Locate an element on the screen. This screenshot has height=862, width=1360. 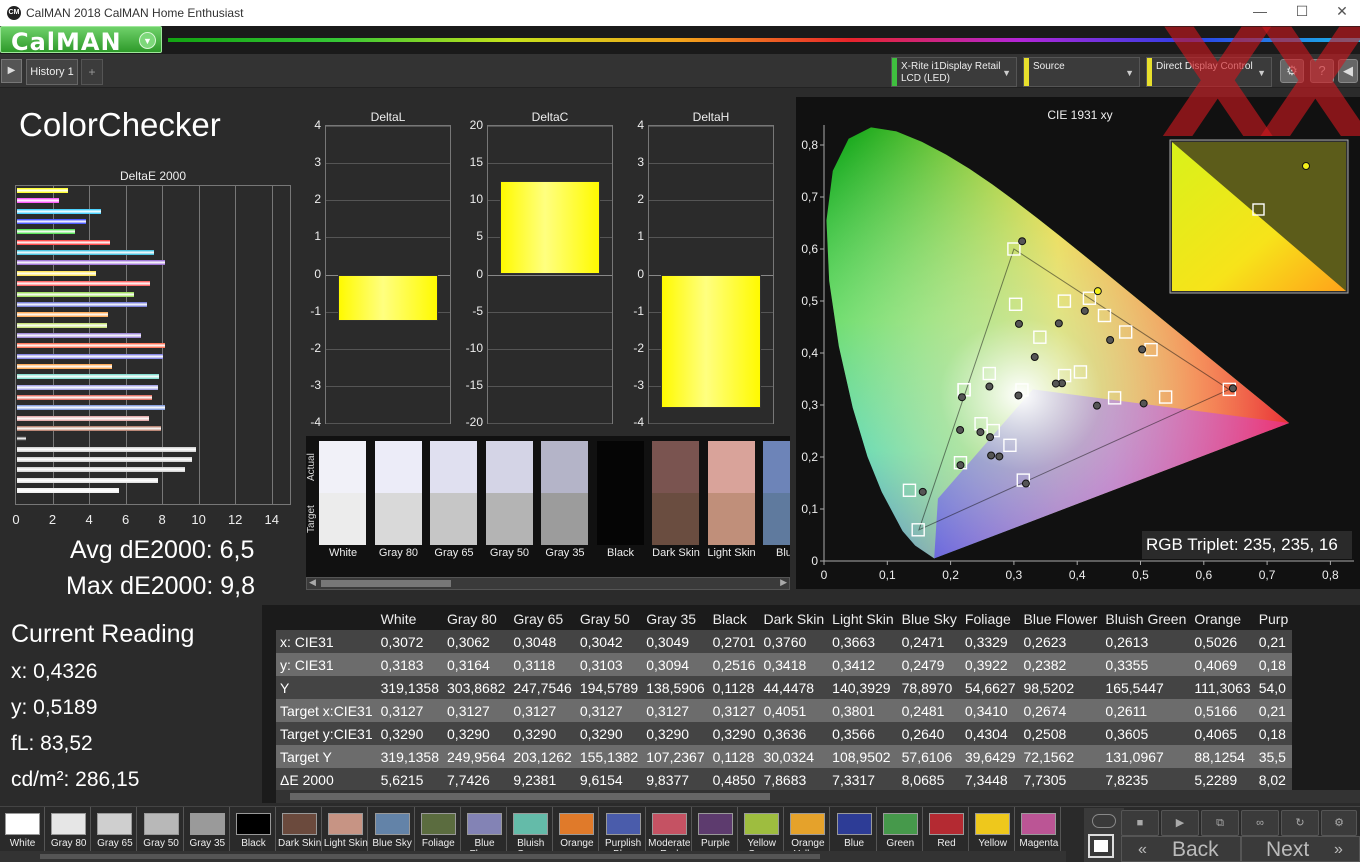
zero-line is located at coordinates (550, 275).